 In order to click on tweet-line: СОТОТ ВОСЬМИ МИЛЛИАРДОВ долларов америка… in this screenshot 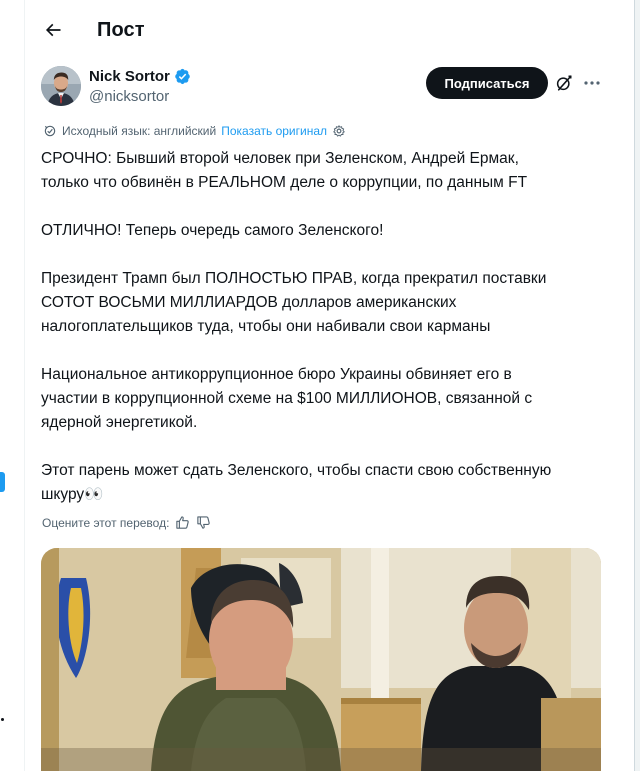, I will do `click(249, 302)`.